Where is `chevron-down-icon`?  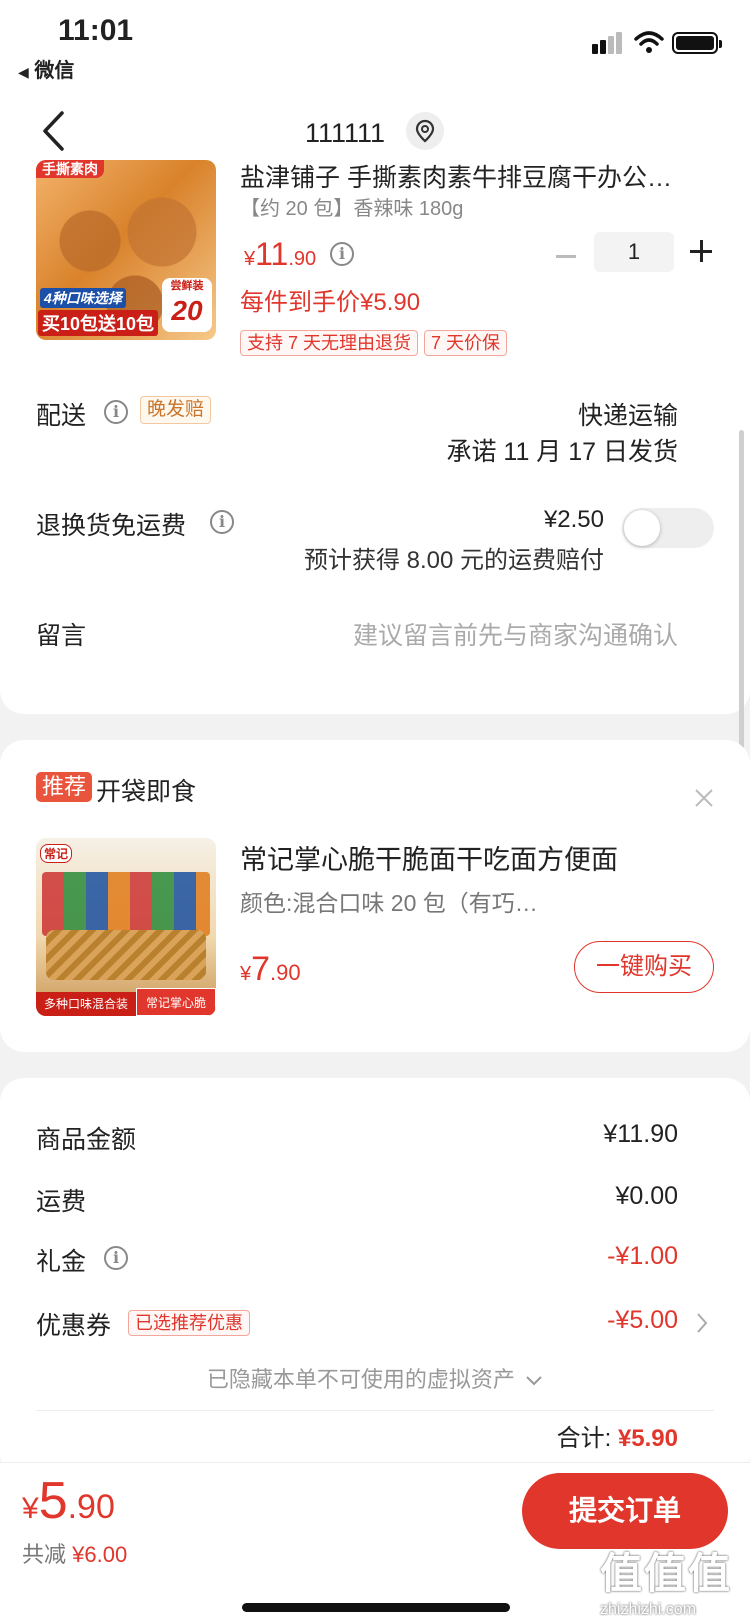
chevron-down-icon is located at coordinates (534, 1381).